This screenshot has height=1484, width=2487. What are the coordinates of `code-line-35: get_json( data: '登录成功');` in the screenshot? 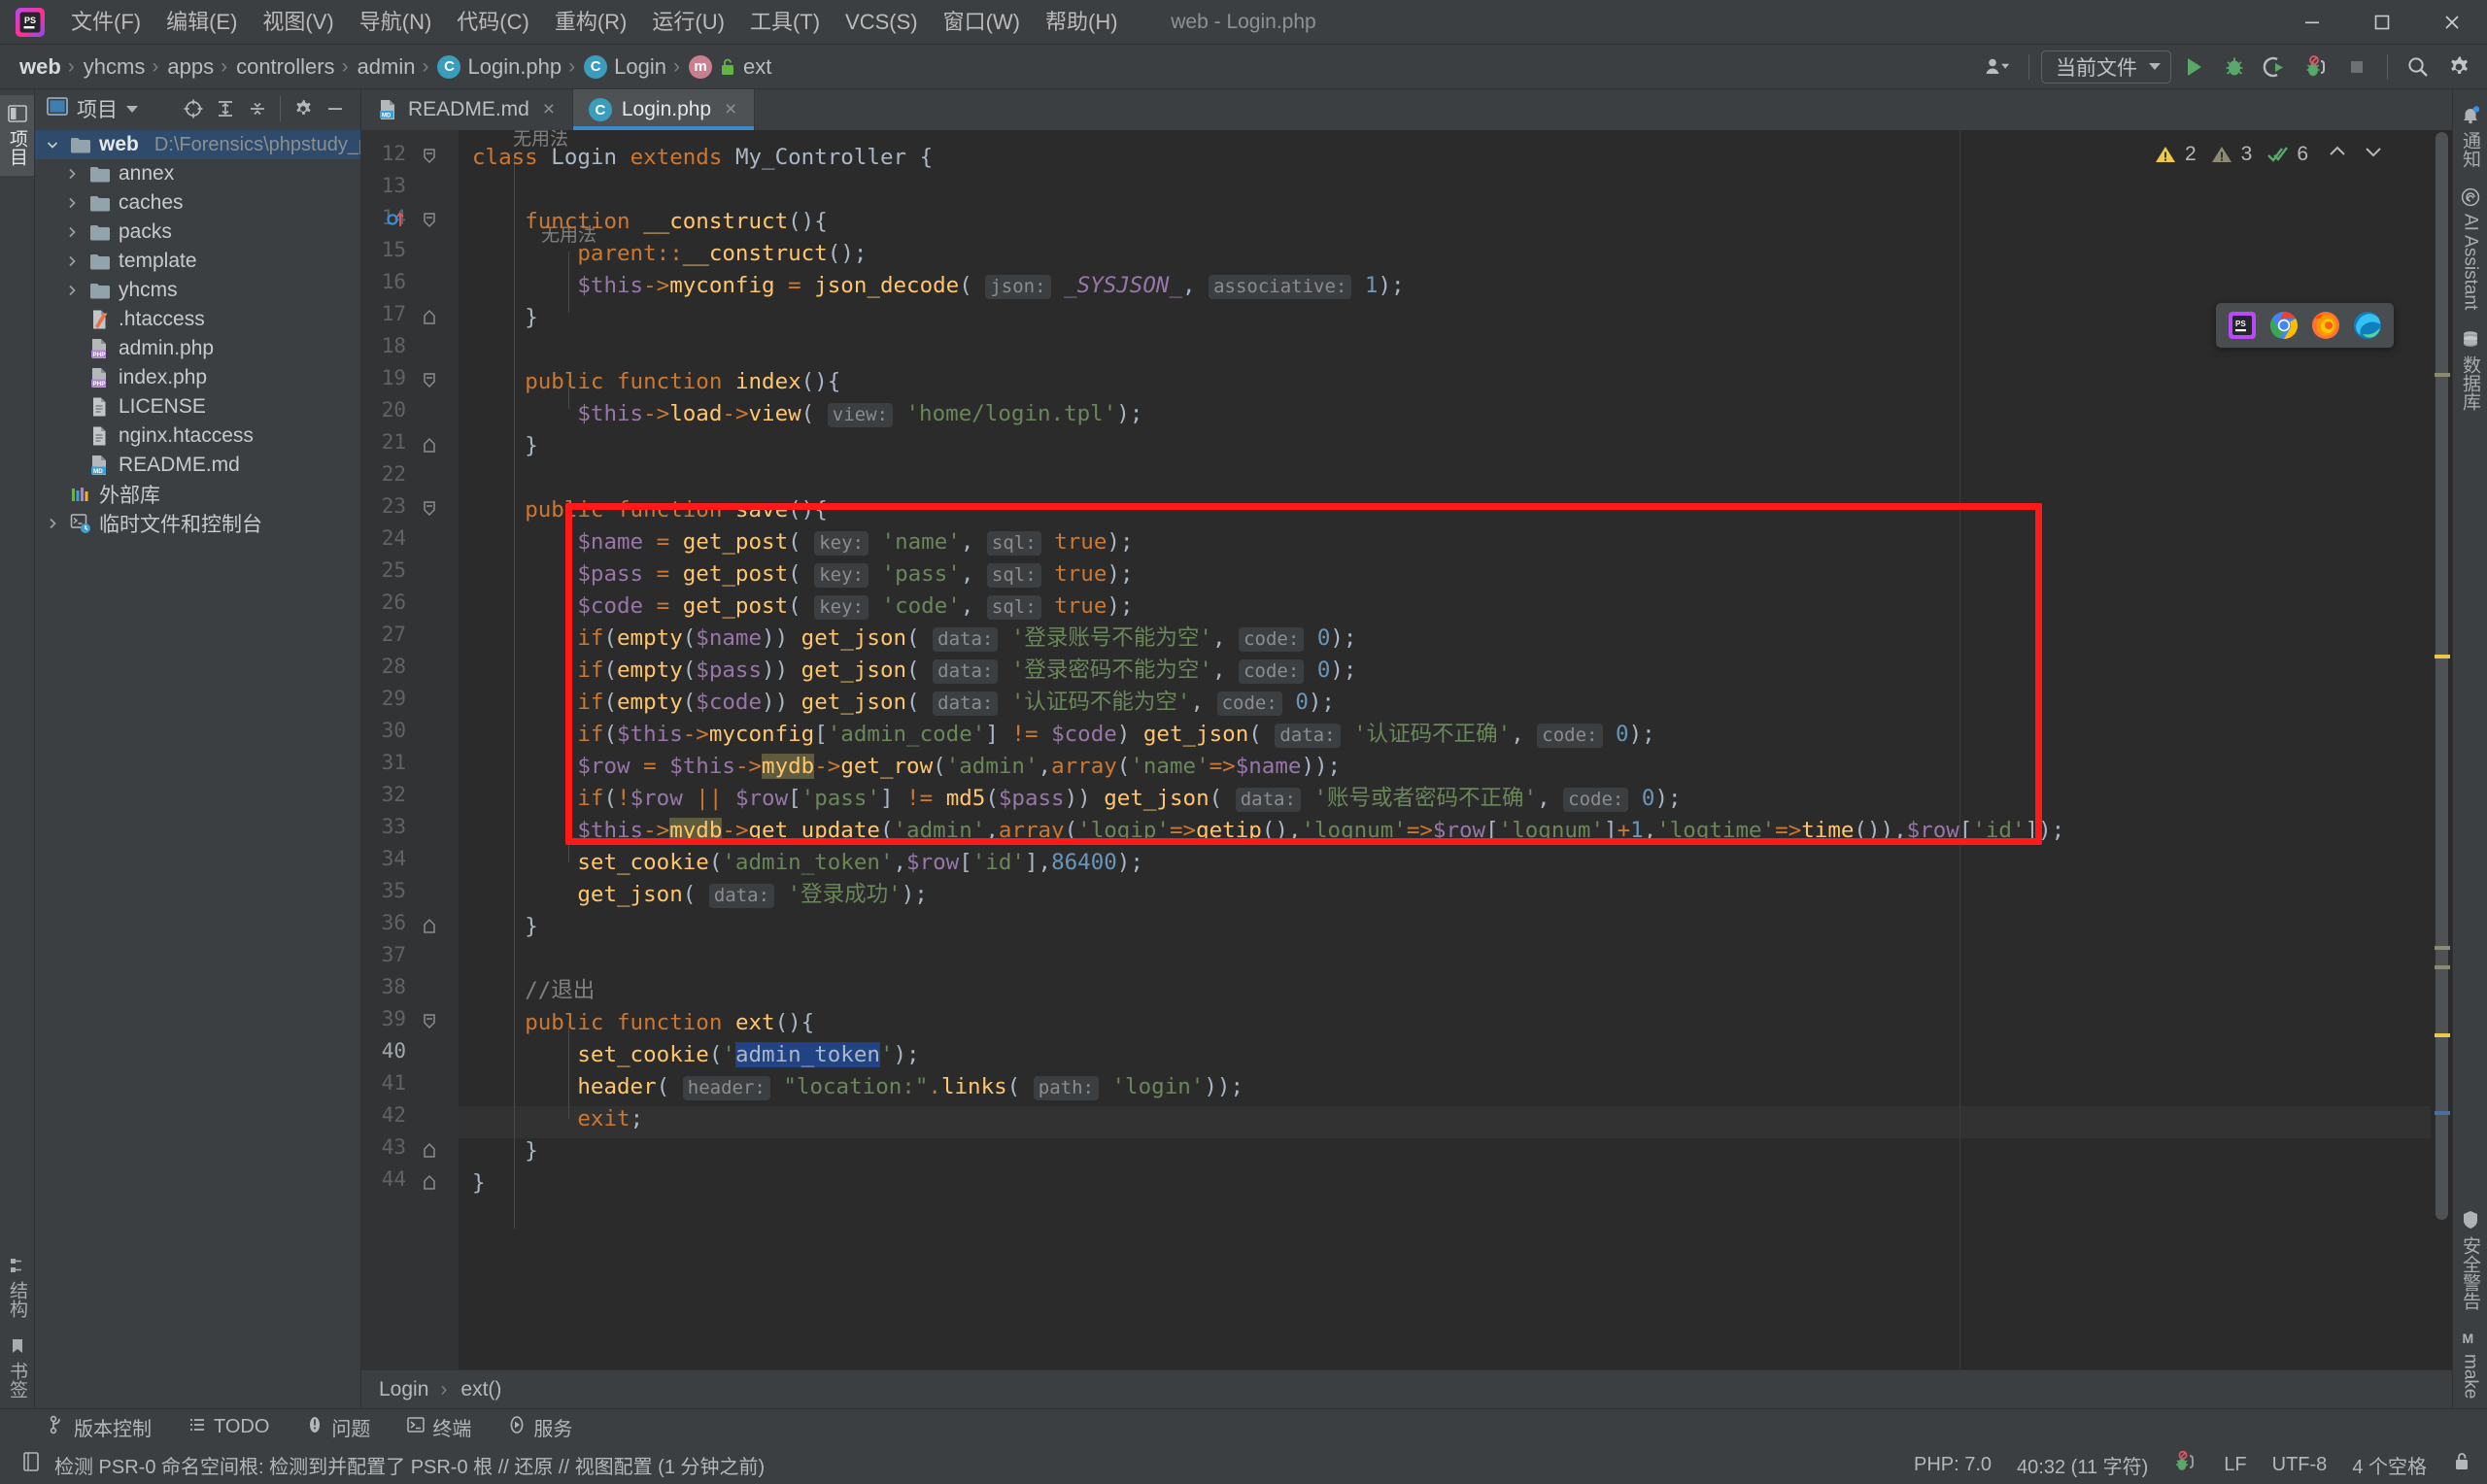 It's located at (700, 895).